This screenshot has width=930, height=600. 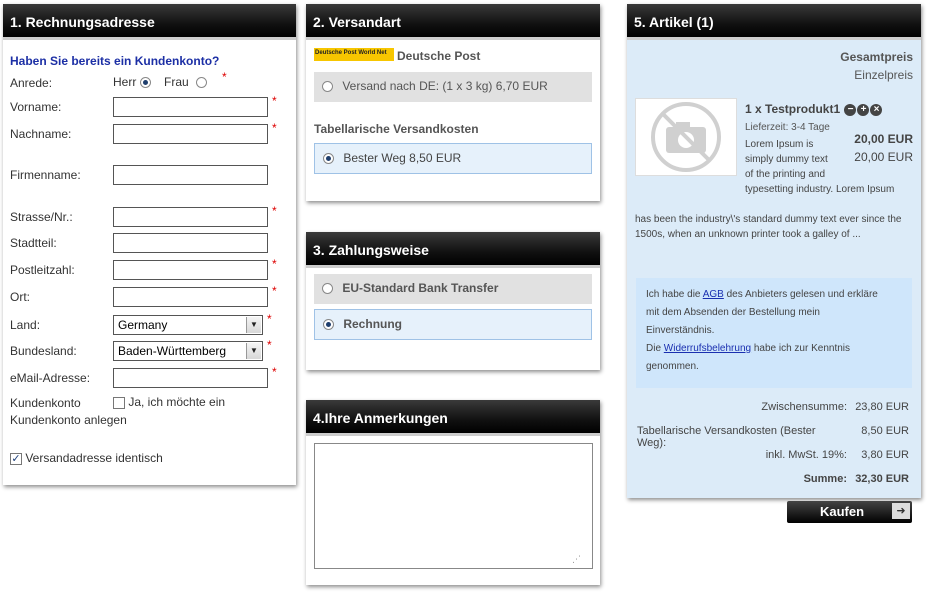 What do you see at coordinates (439, 56) in the screenshot?
I see `carrier-name: Deutsche Post` at bounding box center [439, 56].